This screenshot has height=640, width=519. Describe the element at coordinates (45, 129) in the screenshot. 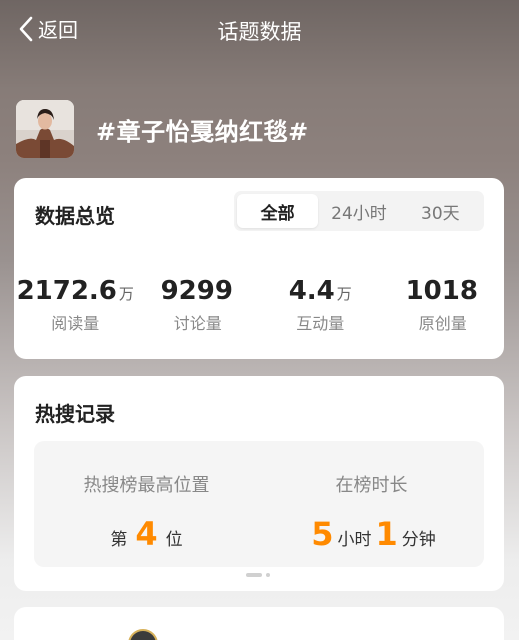

I see `topic-avatar` at that location.